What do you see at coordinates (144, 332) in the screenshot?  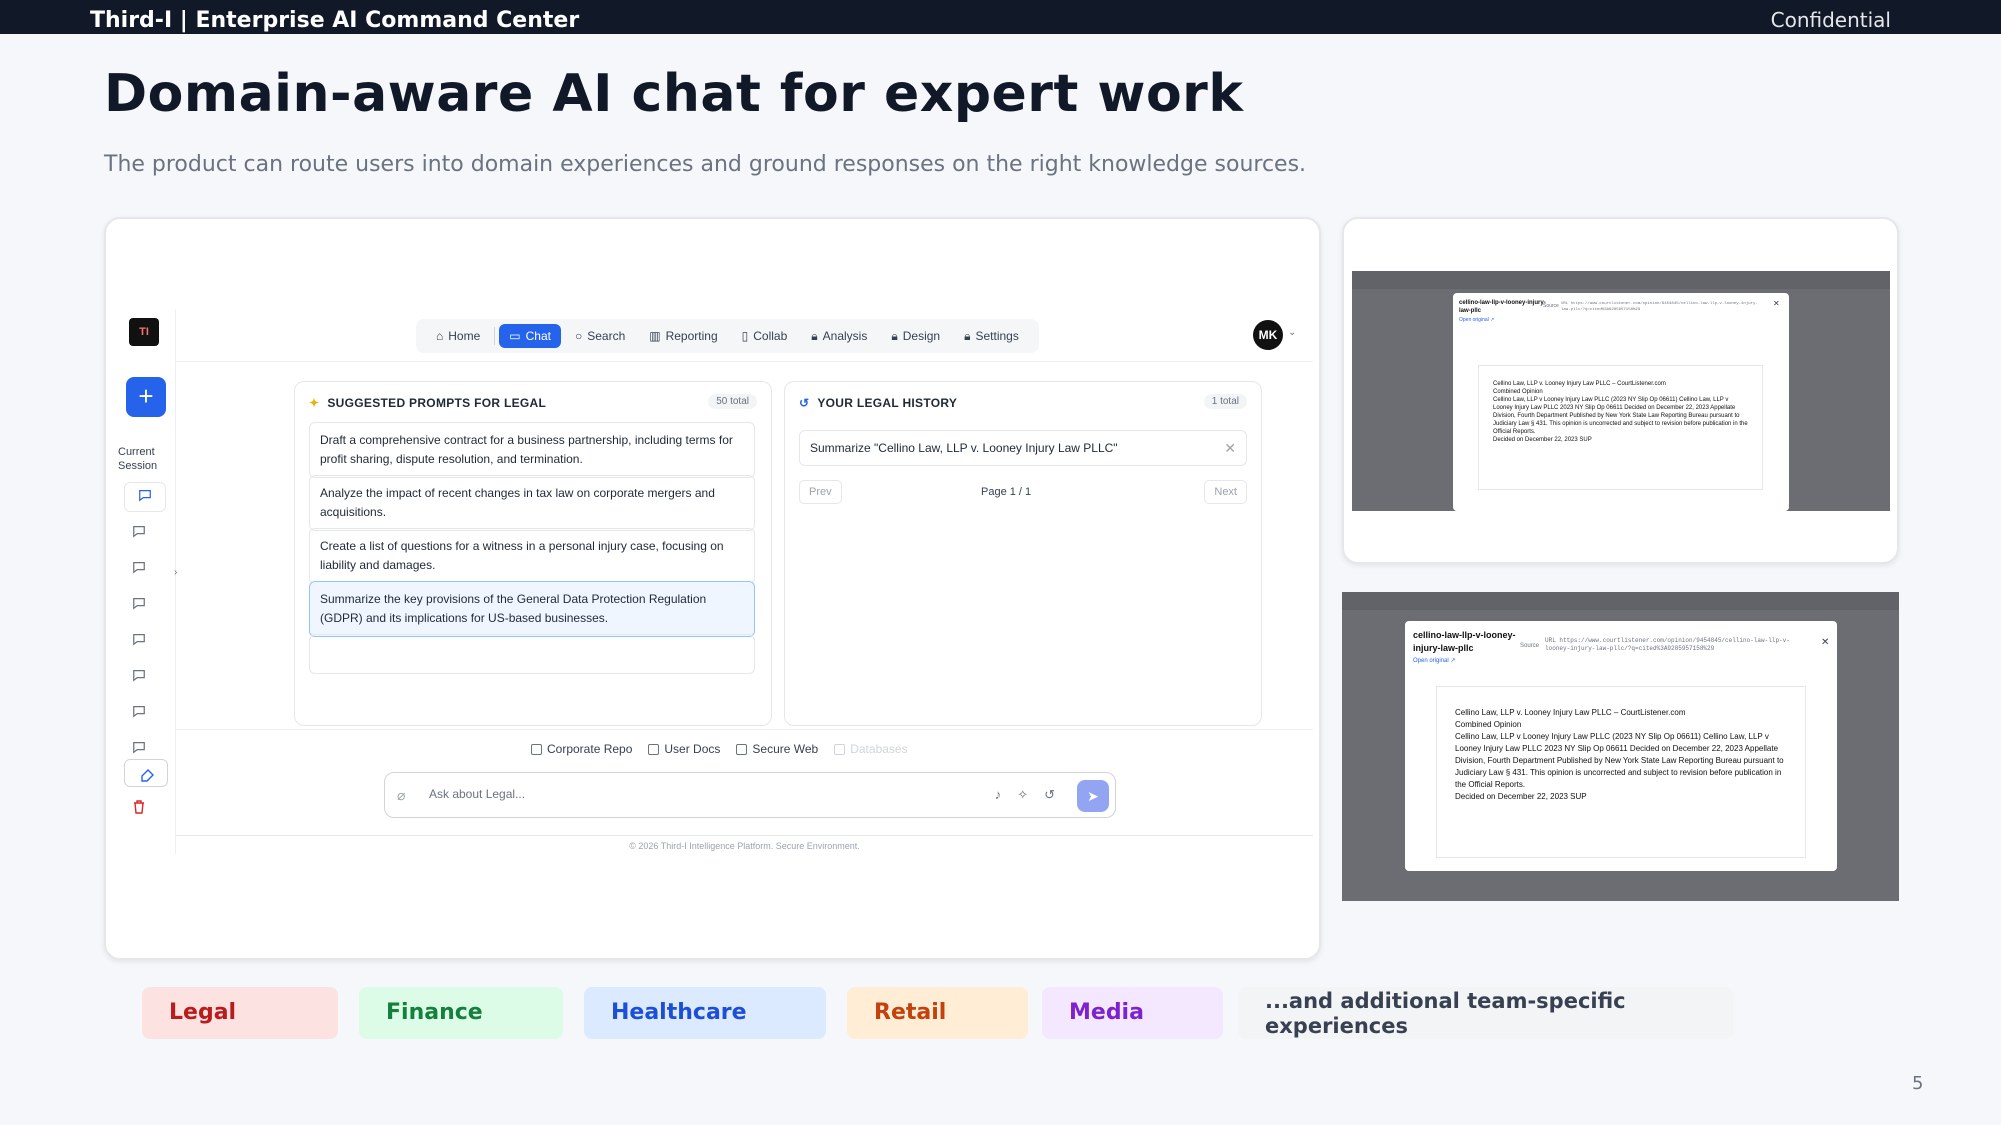 I see `app-logo: TI` at bounding box center [144, 332].